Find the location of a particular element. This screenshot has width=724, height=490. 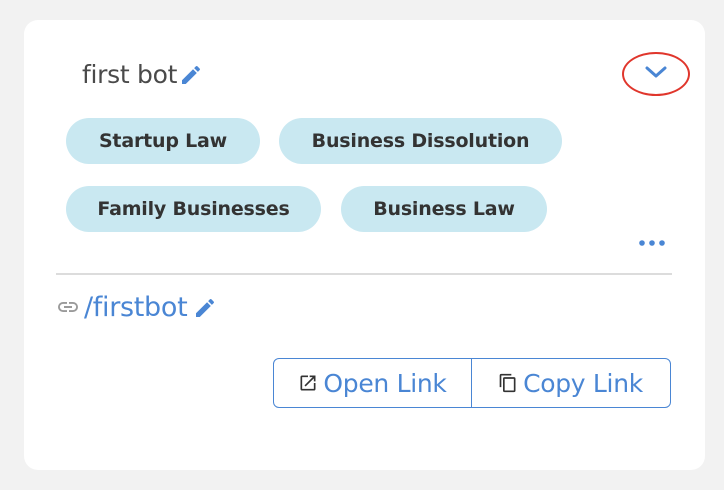

tag-chip: Family Businesses is located at coordinates (193, 209).